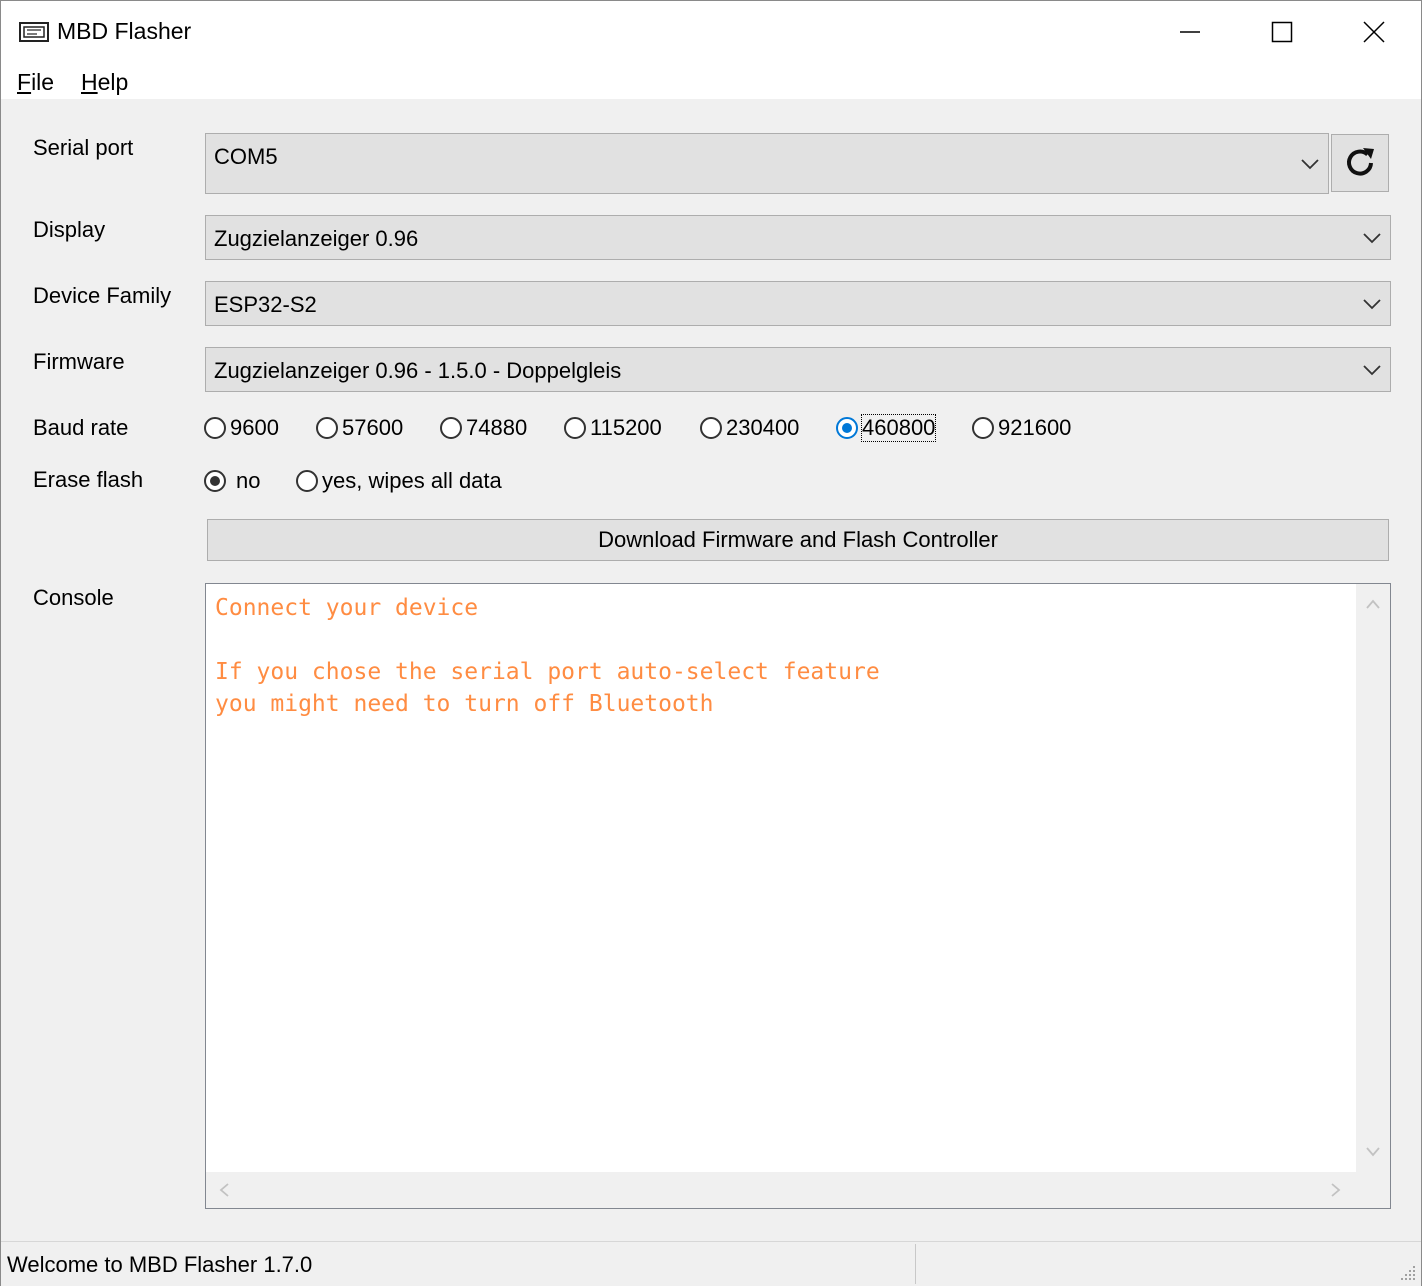 The height and width of the screenshot is (1286, 1422). What do you see at coordinates (626, 427) in the screenshot?
I see `baud-option-label: 115200` at bounding box center [626, 427].